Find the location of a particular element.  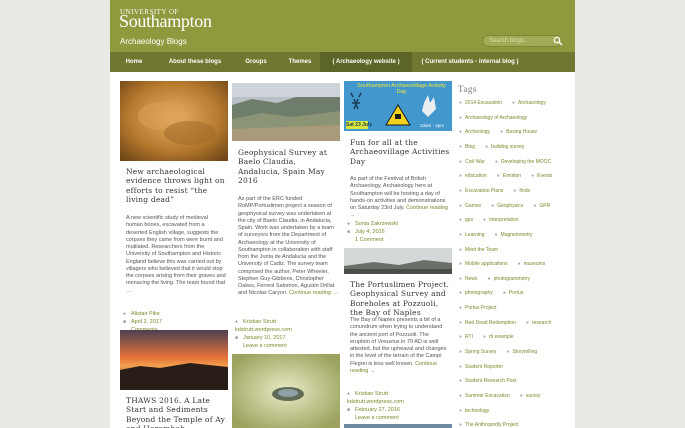

tag-link: ● technology is located at coordinates (474, 411).